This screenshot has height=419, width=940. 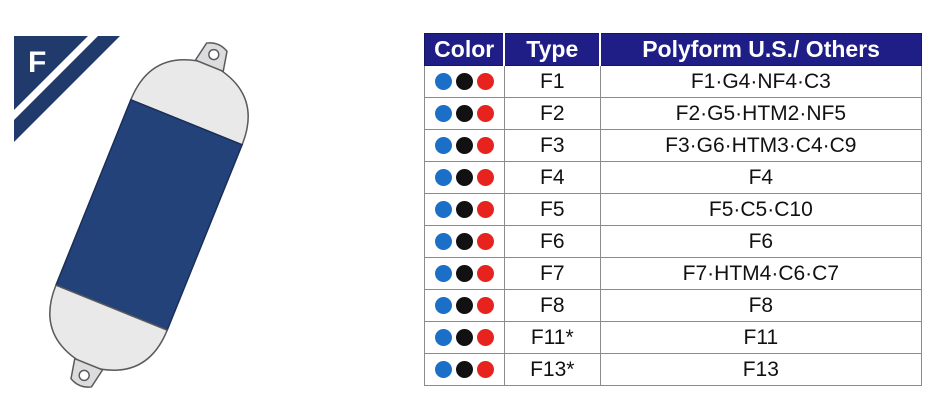 I want to click on table-row: F6 F6, so click(x=673, y=241).